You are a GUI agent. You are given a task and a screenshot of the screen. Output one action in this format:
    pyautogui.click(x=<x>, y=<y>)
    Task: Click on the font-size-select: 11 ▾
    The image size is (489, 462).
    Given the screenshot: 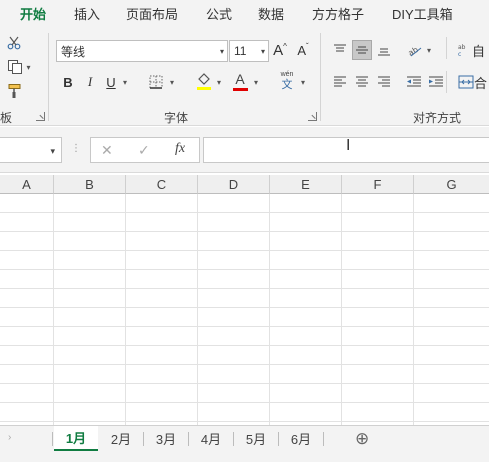 What is the action you would take?
    pyautogui.click(x=249, y=51)
    